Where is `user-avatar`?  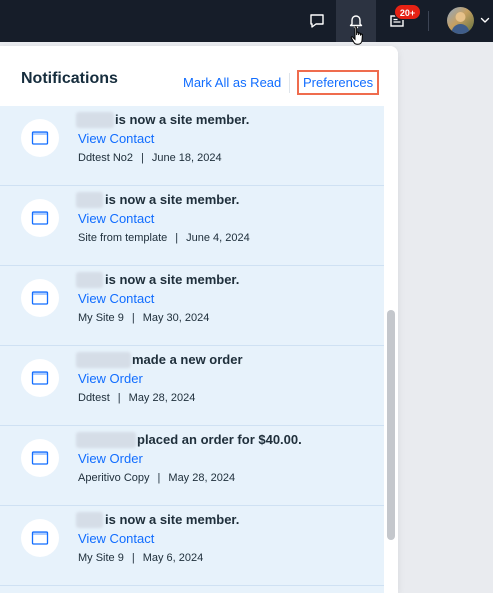 user-avatar is located at coordinates (460, 20).